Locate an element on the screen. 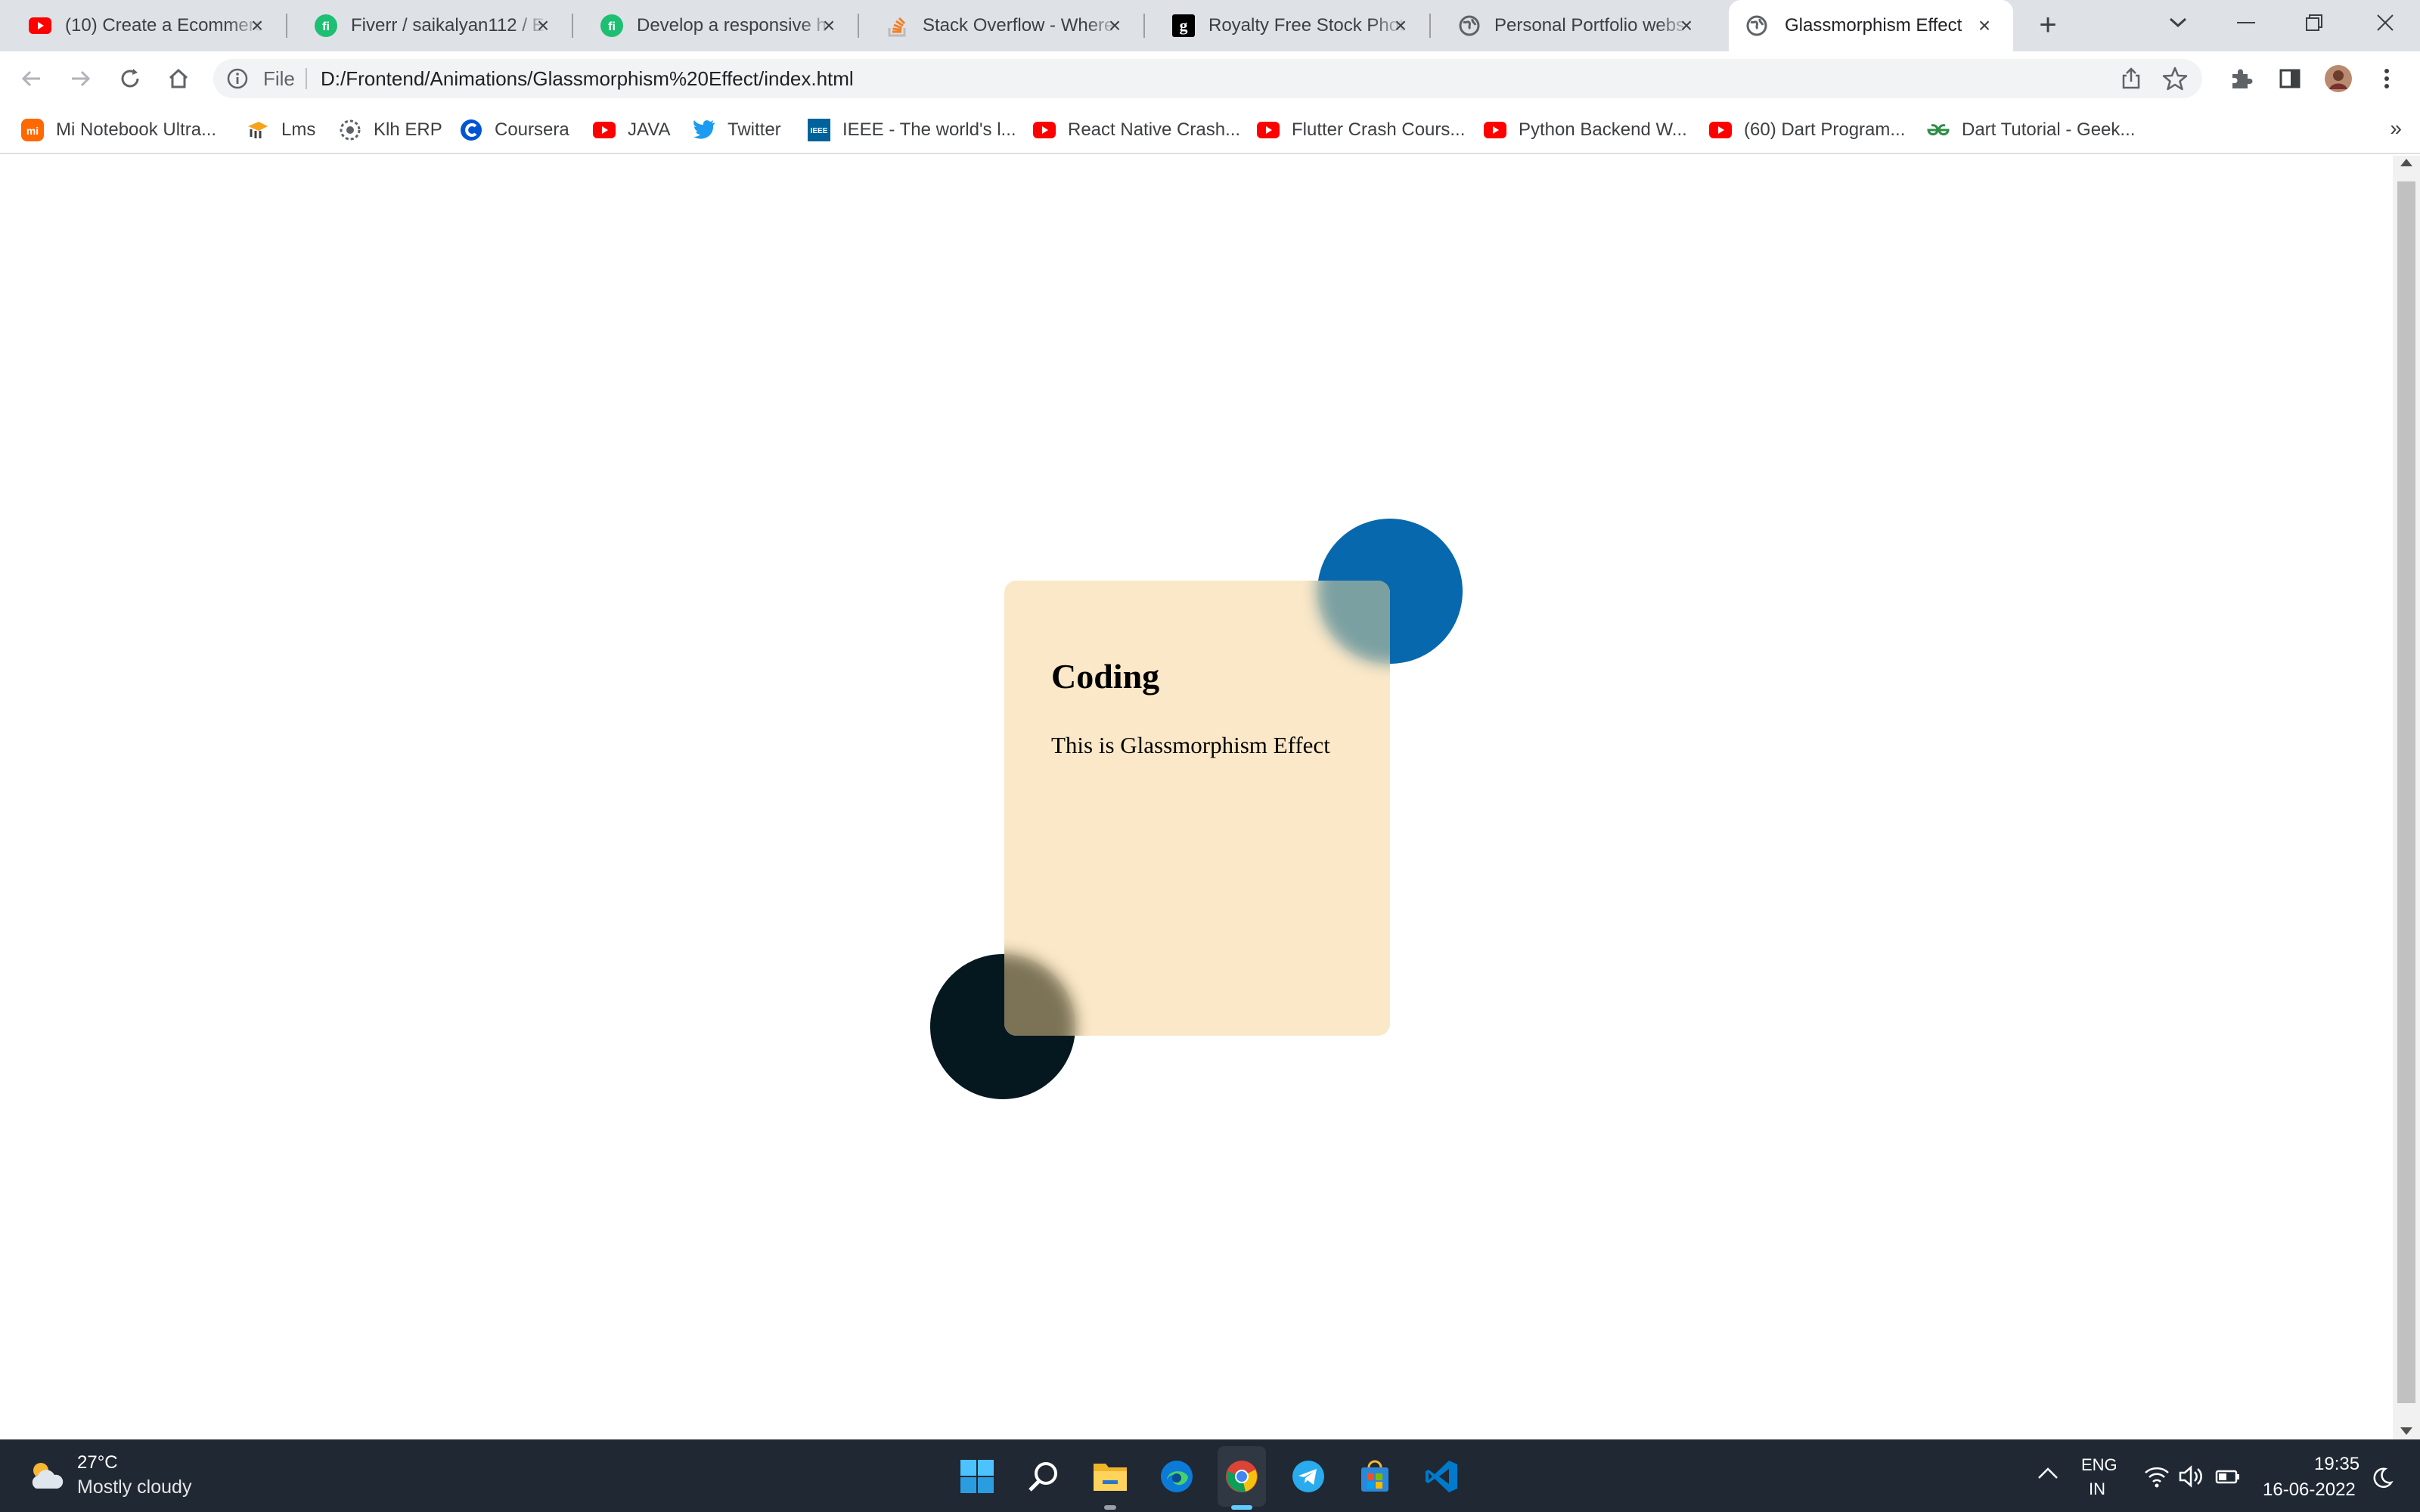 The image size is (2420, 1512). bookmark-label: Lms is located at coordinates (298, 129).